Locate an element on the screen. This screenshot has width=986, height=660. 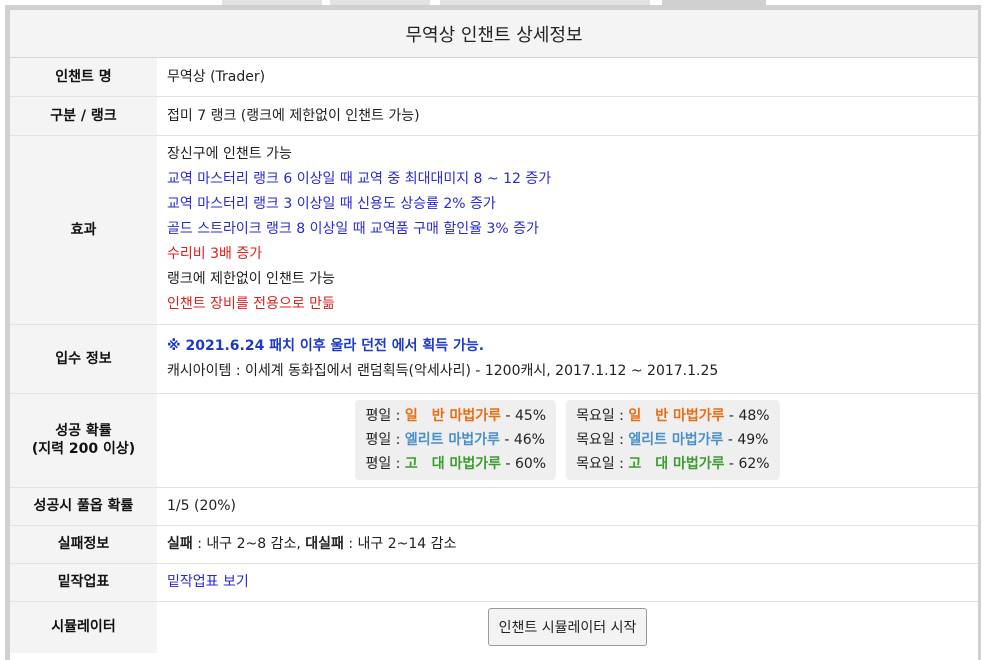
fail-value: 내구 2~8 감소 is located at coordinates (251, 544).